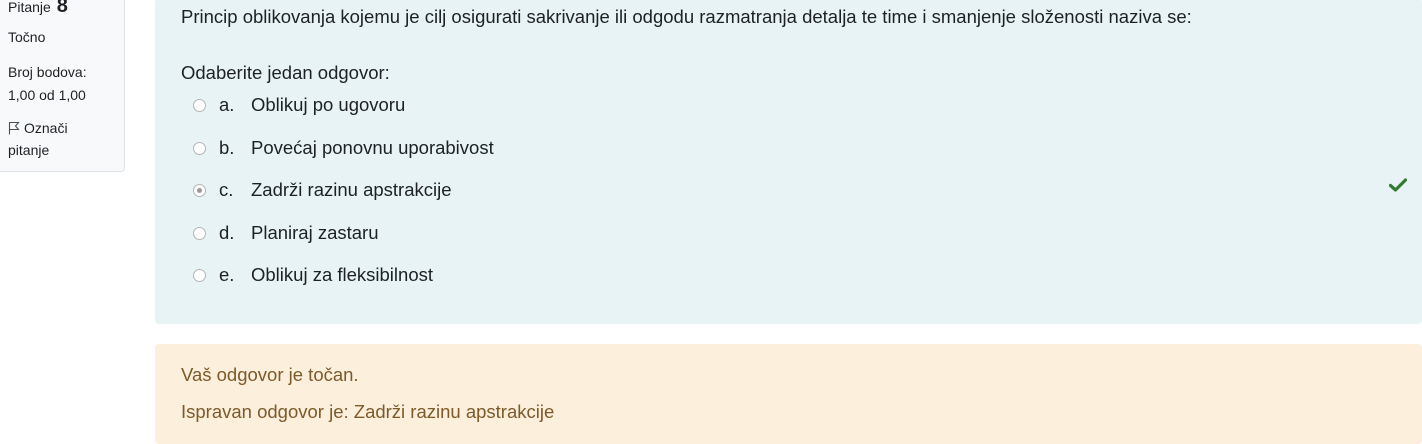 This screenshot has width=1422, height=444. I want to click on answer-option-d: d. Planiraj zastaru, so click(286, 233).